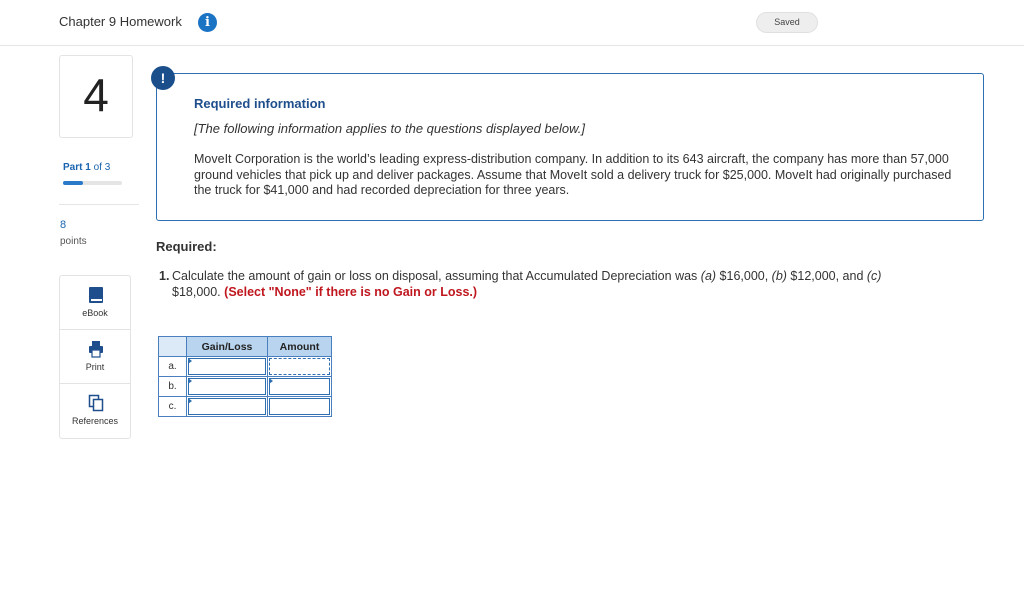 This screenshot has width=1024, height=602. Describe the element at coordinates (172, 366) in the screenshot. I see `row-label: a.` at that location.